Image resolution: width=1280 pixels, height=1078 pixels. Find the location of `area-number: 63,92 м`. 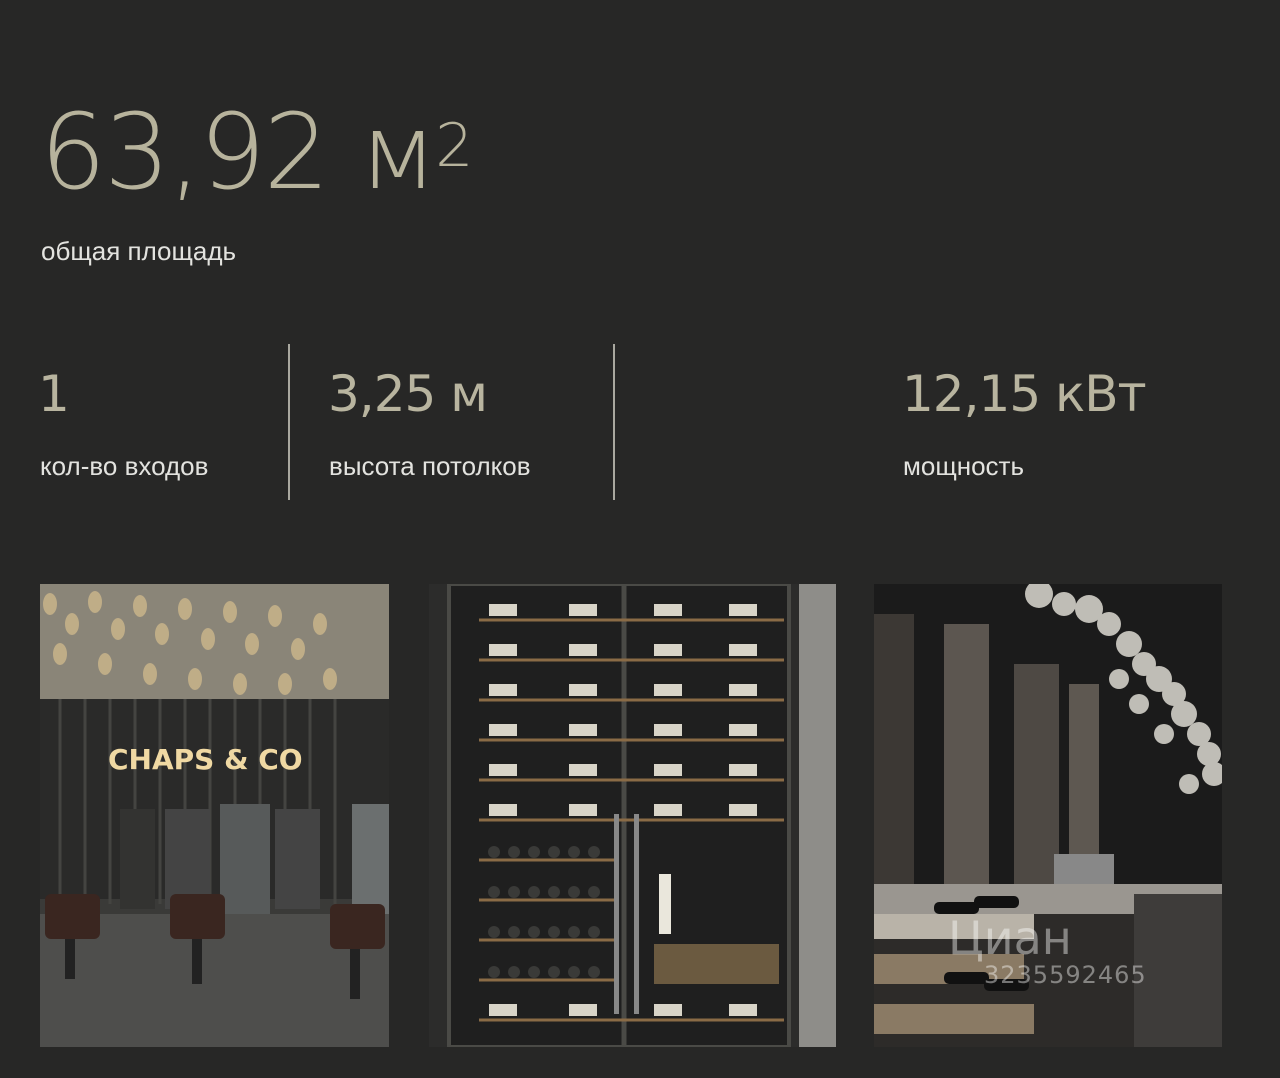

area-number: 63,92 м is located at coordinates (238, 152).